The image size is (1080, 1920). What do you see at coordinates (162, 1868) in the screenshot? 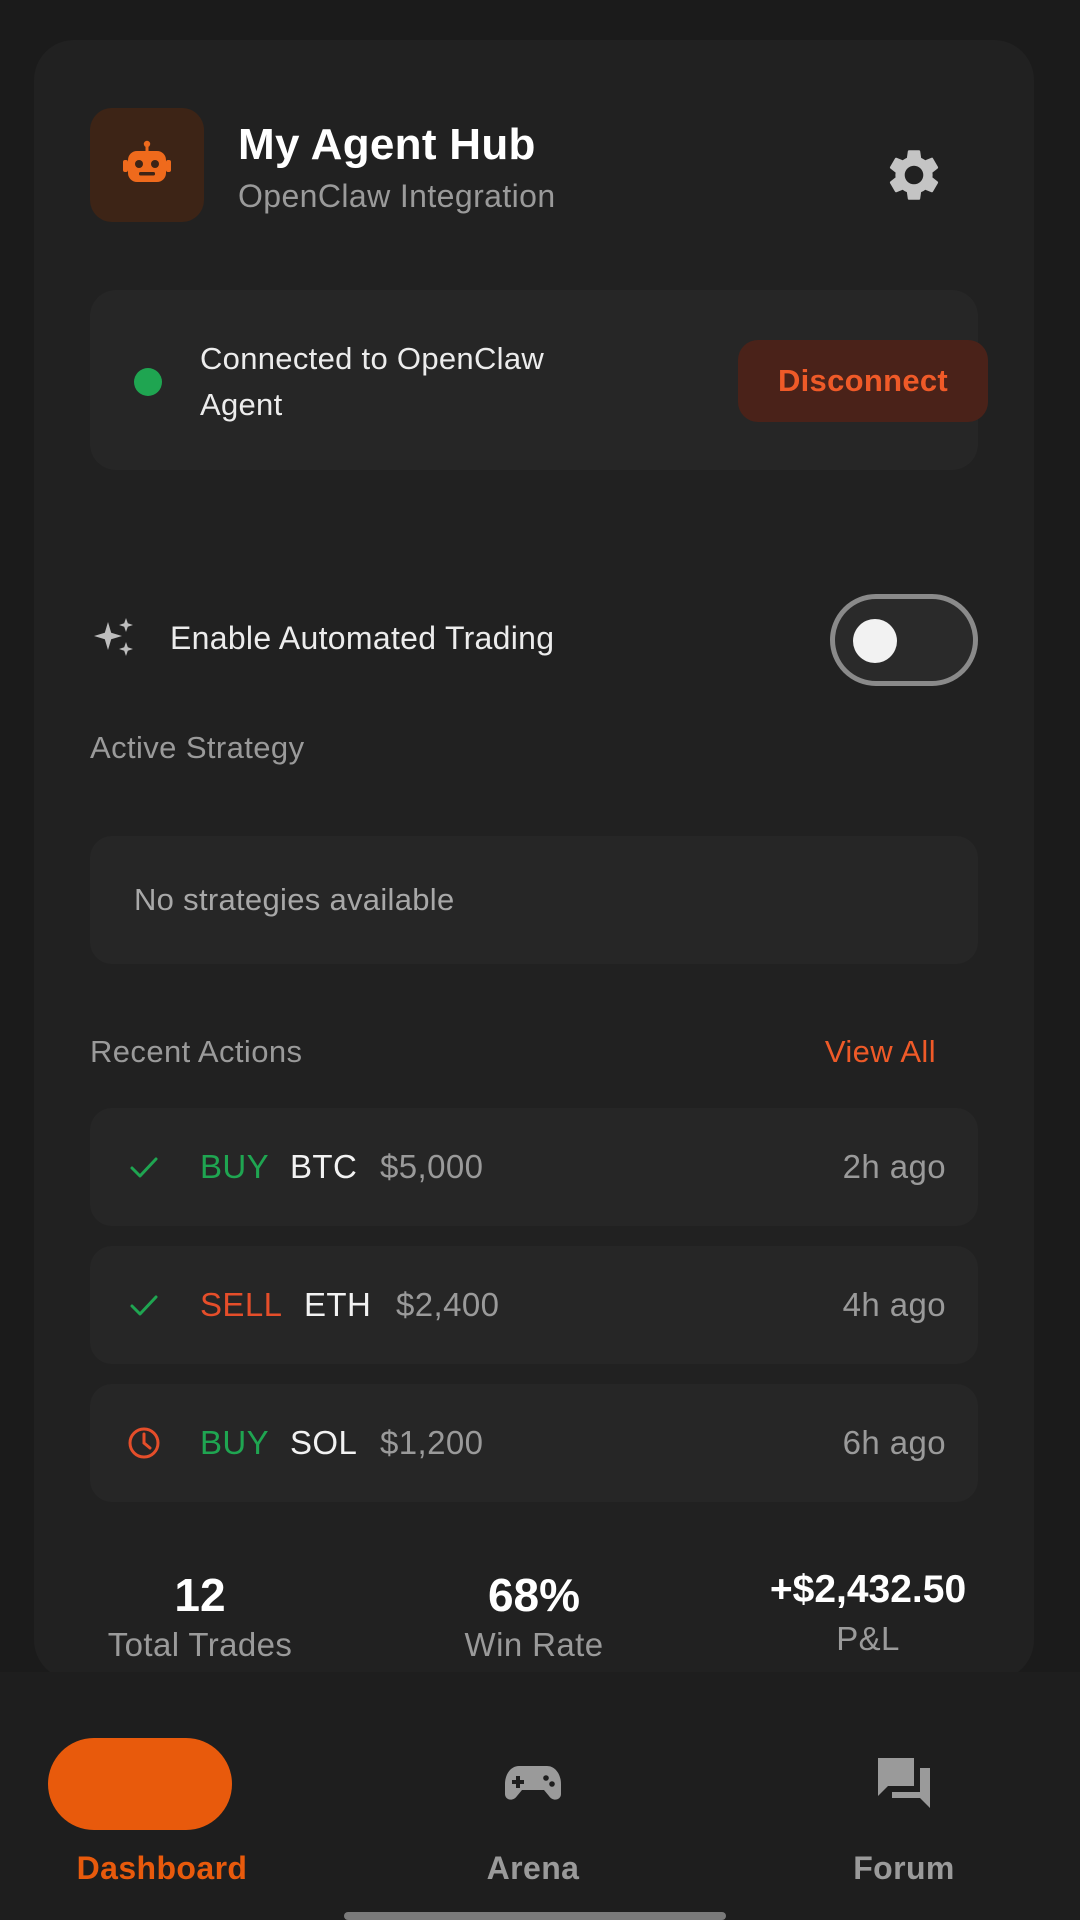
I see `nav-dashboard-label: Dashboard` at bounding box center [162, 1868].